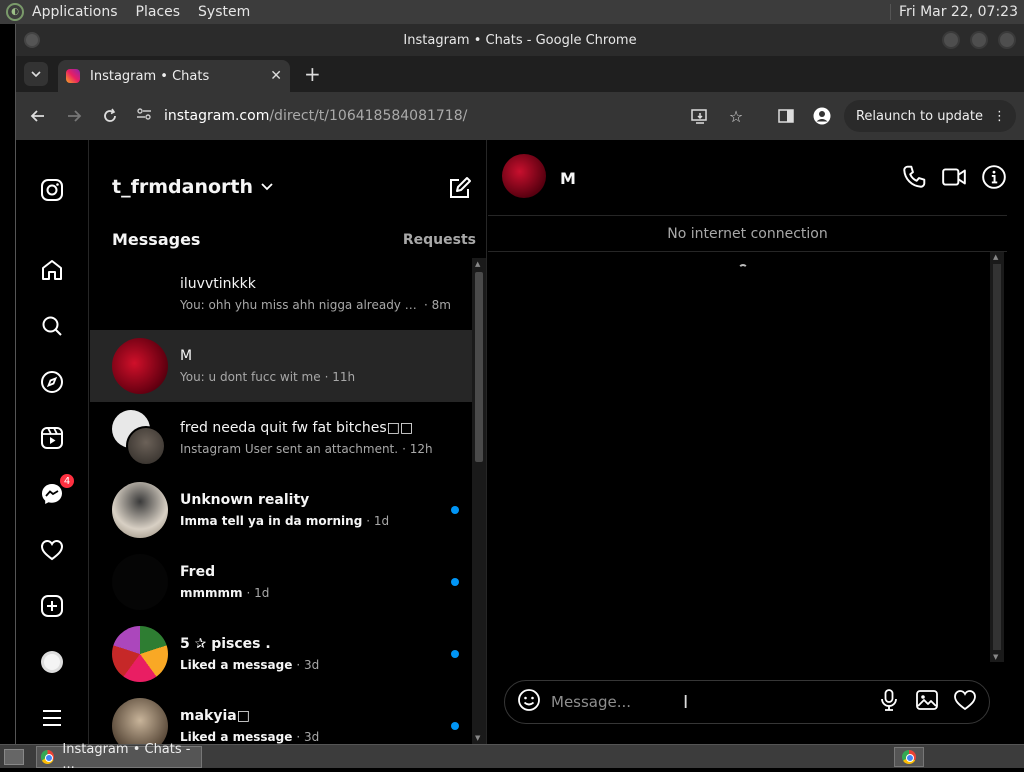 Image resolution: width=1024 pixels, height=772 pixels. What do you see at coordinates (224, 12) in the screenshot?
I see `menu-system: System` at bounding box center [224, 12].